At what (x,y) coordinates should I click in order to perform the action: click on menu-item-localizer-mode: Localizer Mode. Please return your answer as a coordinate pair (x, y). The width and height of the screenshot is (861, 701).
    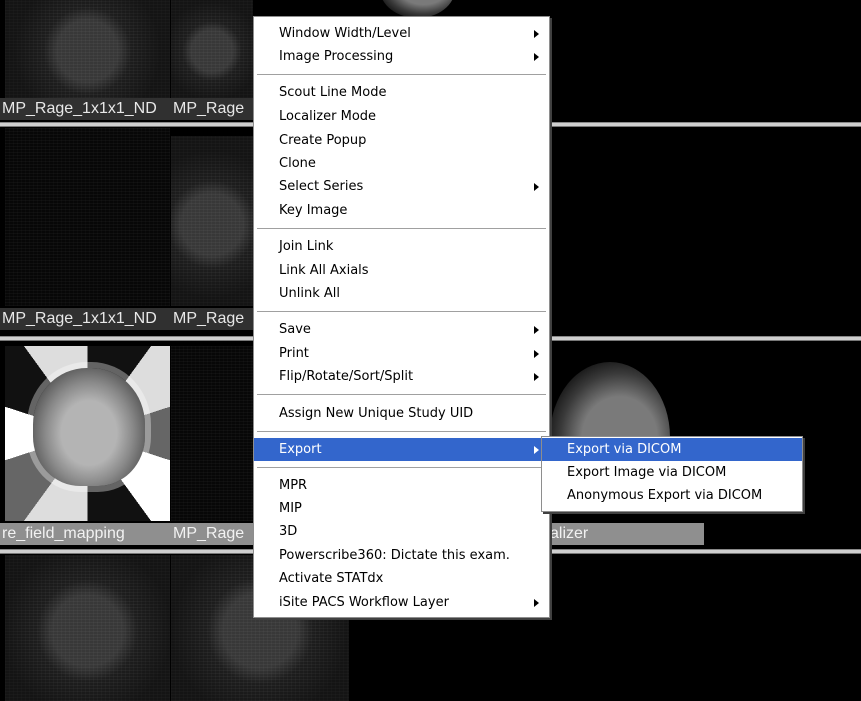
    Looking at the image, I should click on (401, 116).